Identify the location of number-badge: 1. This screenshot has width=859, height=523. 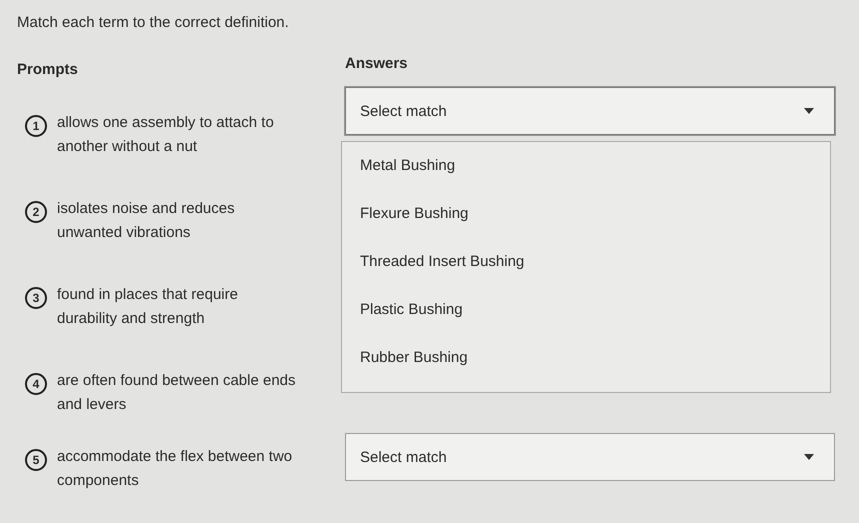
(36, 126).